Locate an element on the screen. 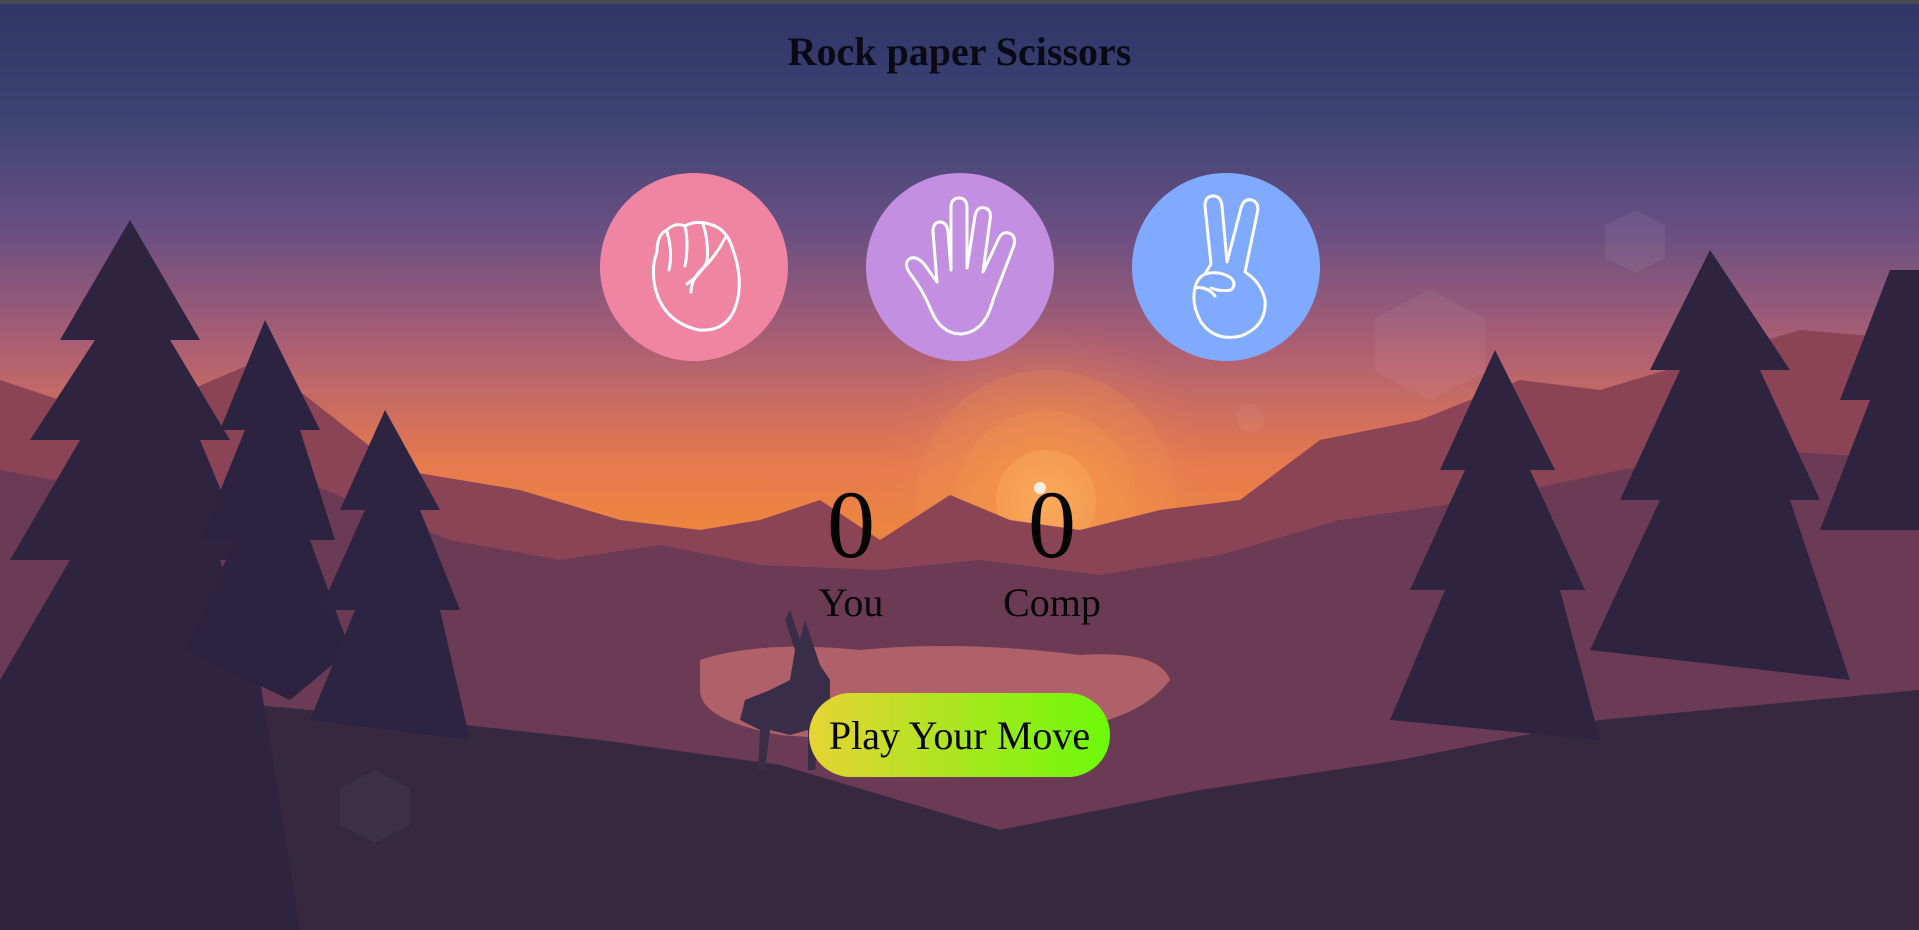 This screenshot has height=930, width=1919. scissors-choice-button is located at coordinates (1226, 267).